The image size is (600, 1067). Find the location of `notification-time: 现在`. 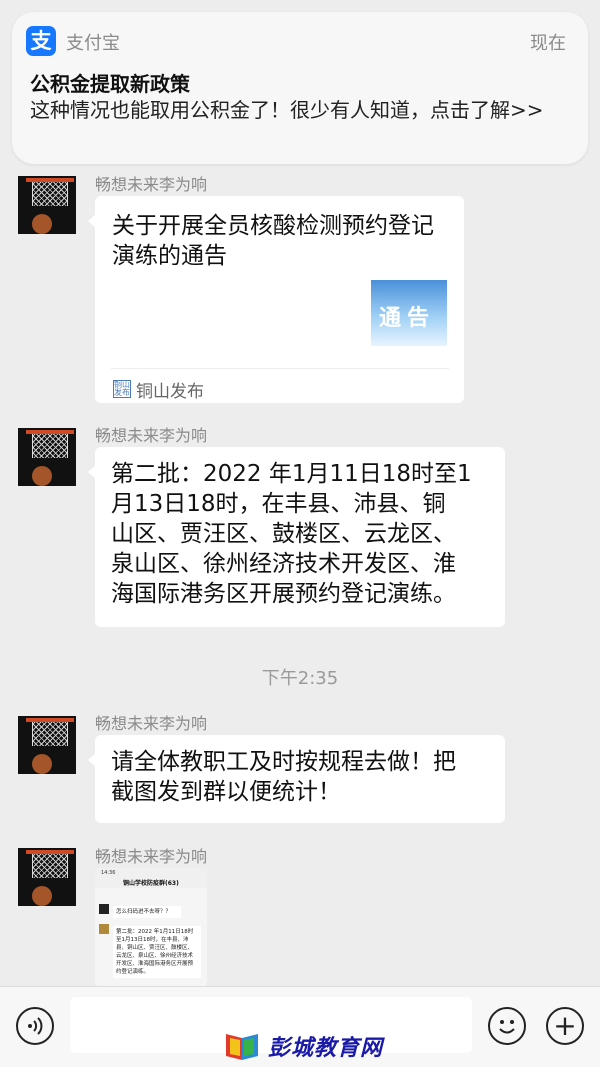

notification-time: 现在 is located at coordinates (548, 43).